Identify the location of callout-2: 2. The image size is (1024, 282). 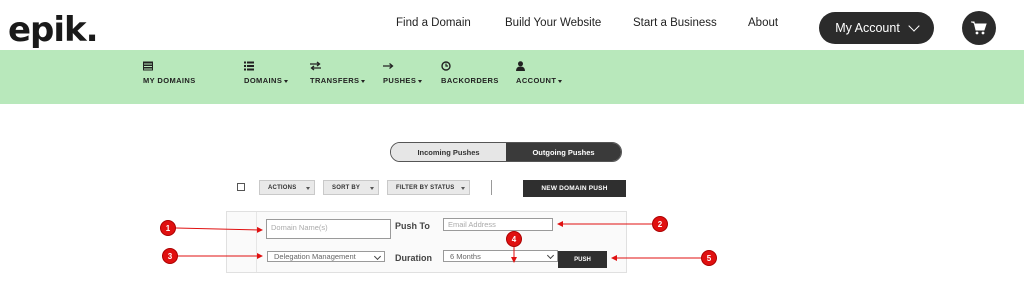
(660, 224).